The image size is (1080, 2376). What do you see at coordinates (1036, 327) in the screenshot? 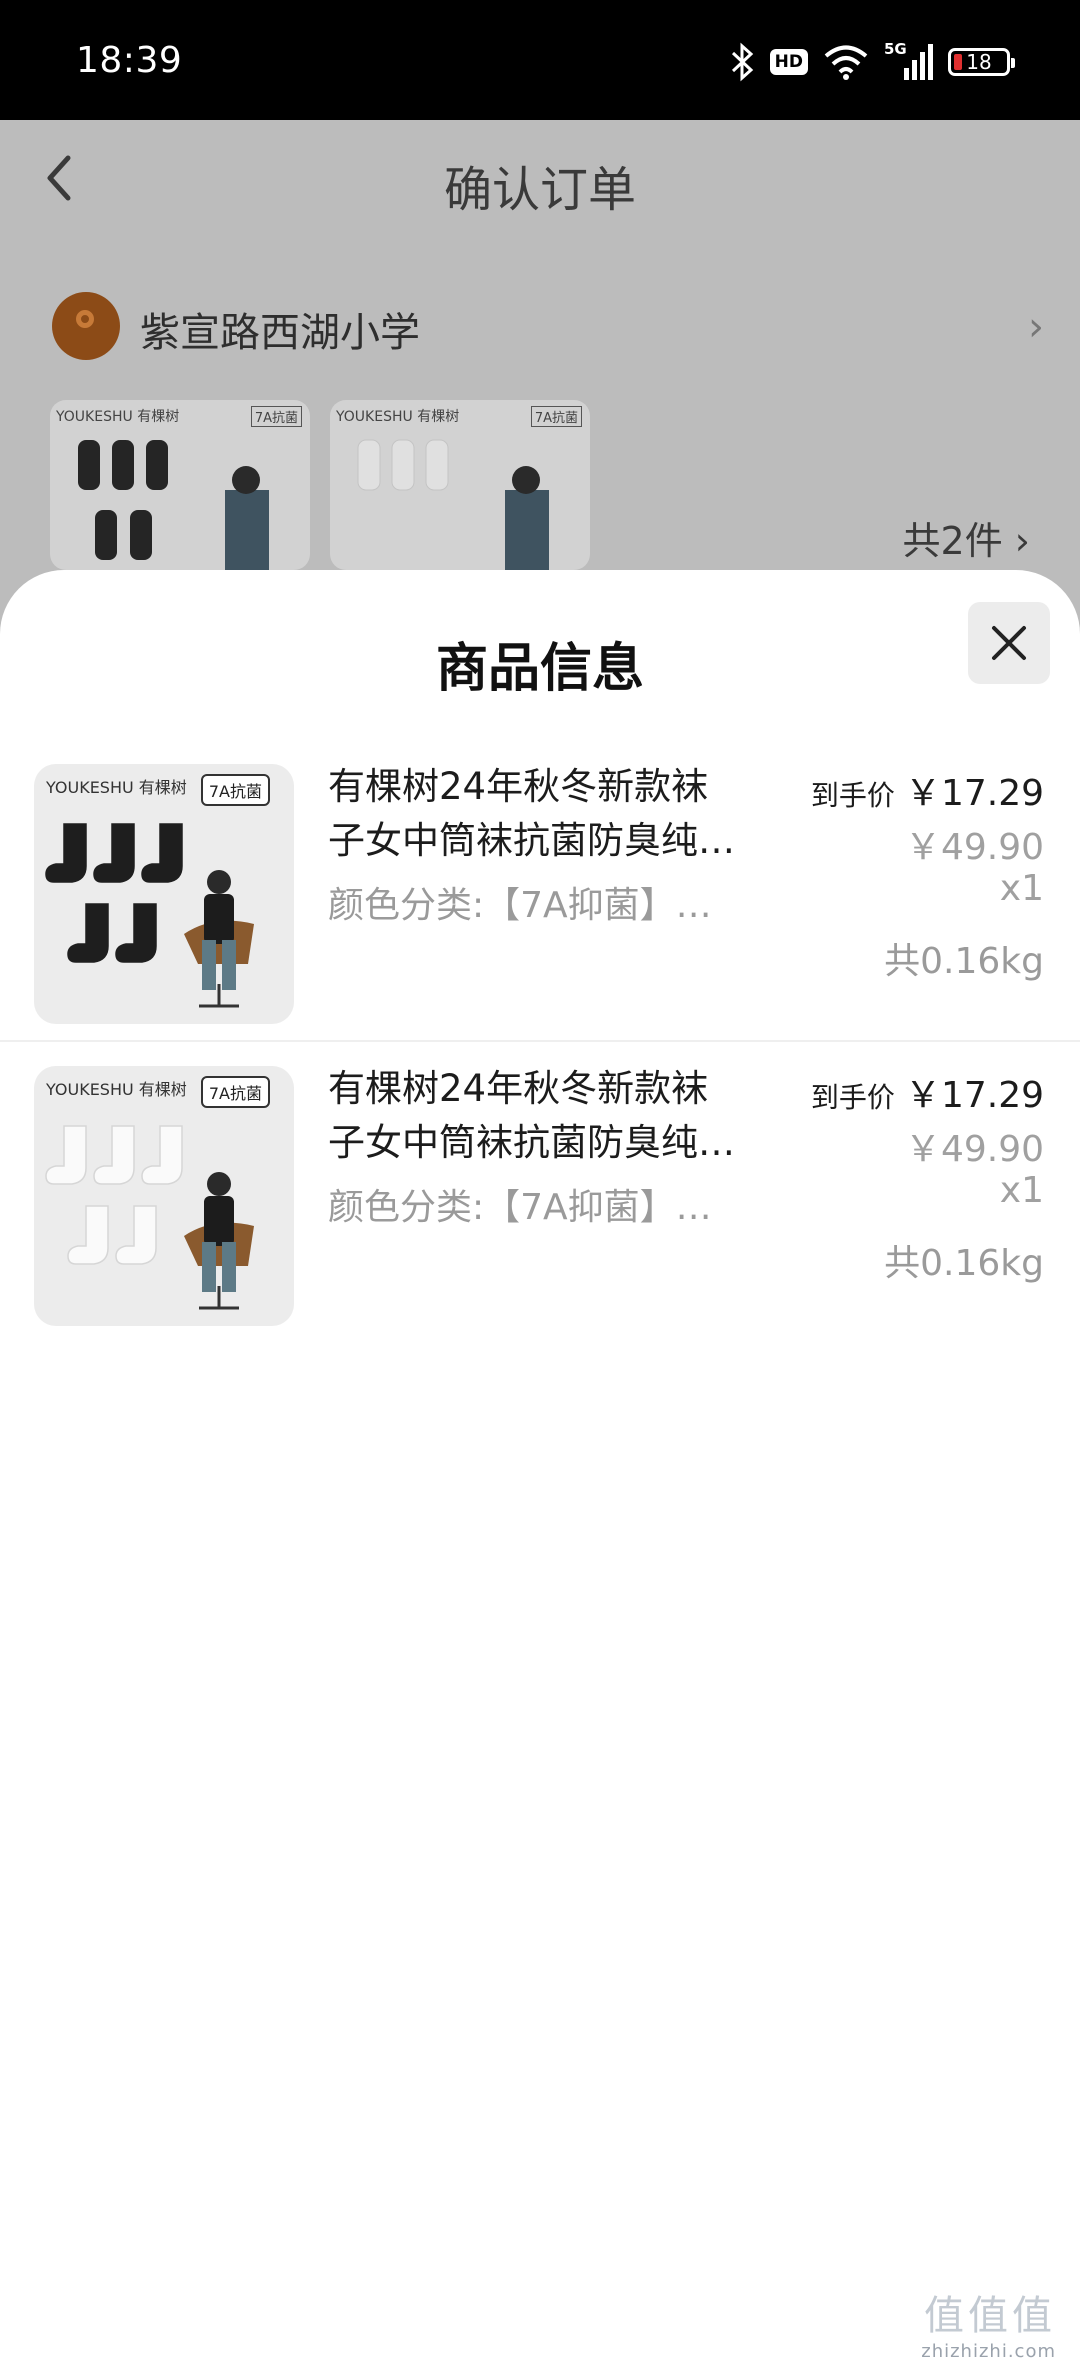
I see `chevron-right-icon: ›` at bounding box center [1036, 327].